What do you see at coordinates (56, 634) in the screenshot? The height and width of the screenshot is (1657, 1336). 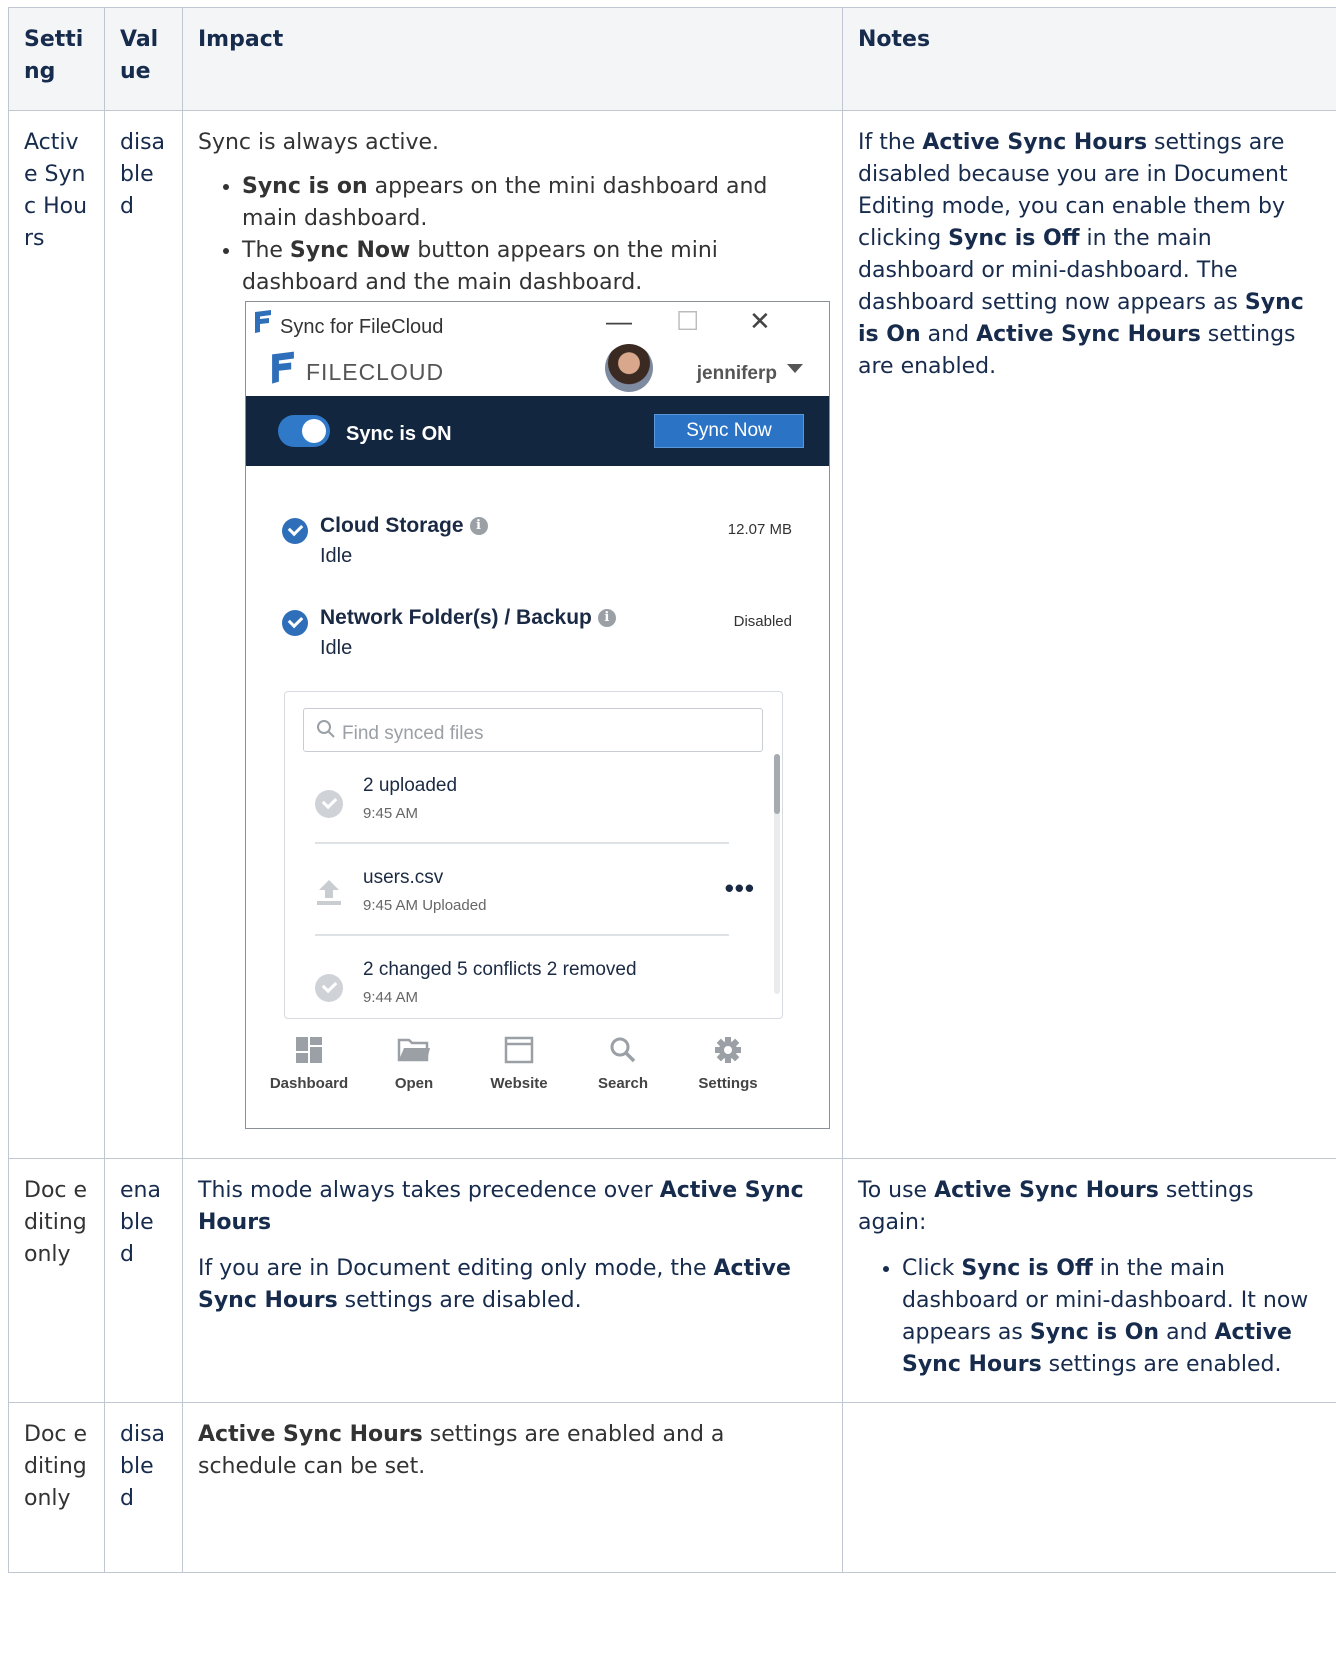 I see `setting-cell: Active Sync Hours` at bounding box center [56, 634].